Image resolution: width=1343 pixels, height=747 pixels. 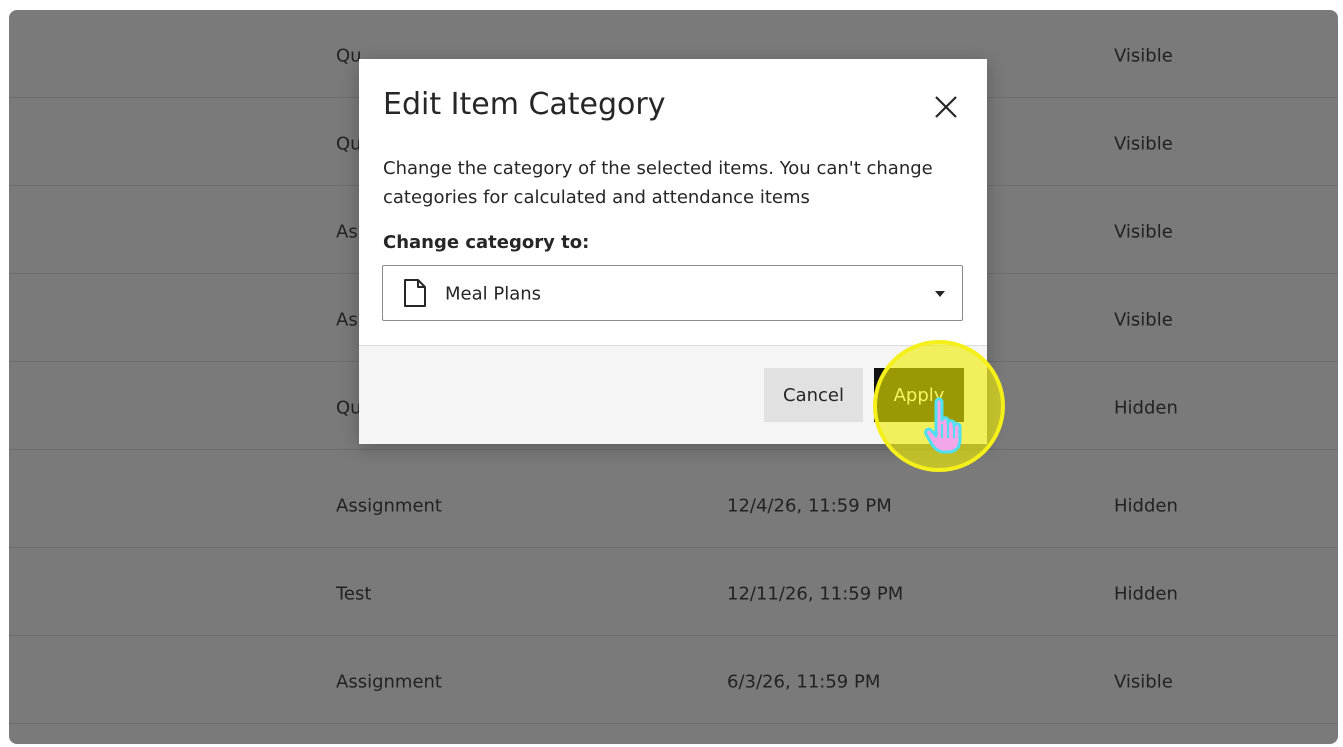 I want to click on due-date: 6/3/26, 11:59 PM, so click(x=804, y=682).